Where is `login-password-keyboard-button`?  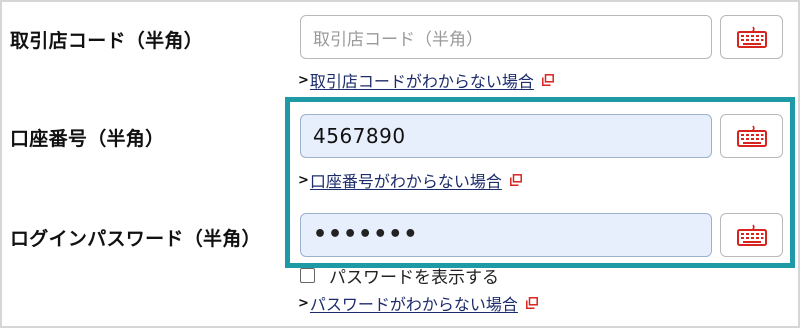 login-password-keyboard-button is located at coordinates (751, 235).